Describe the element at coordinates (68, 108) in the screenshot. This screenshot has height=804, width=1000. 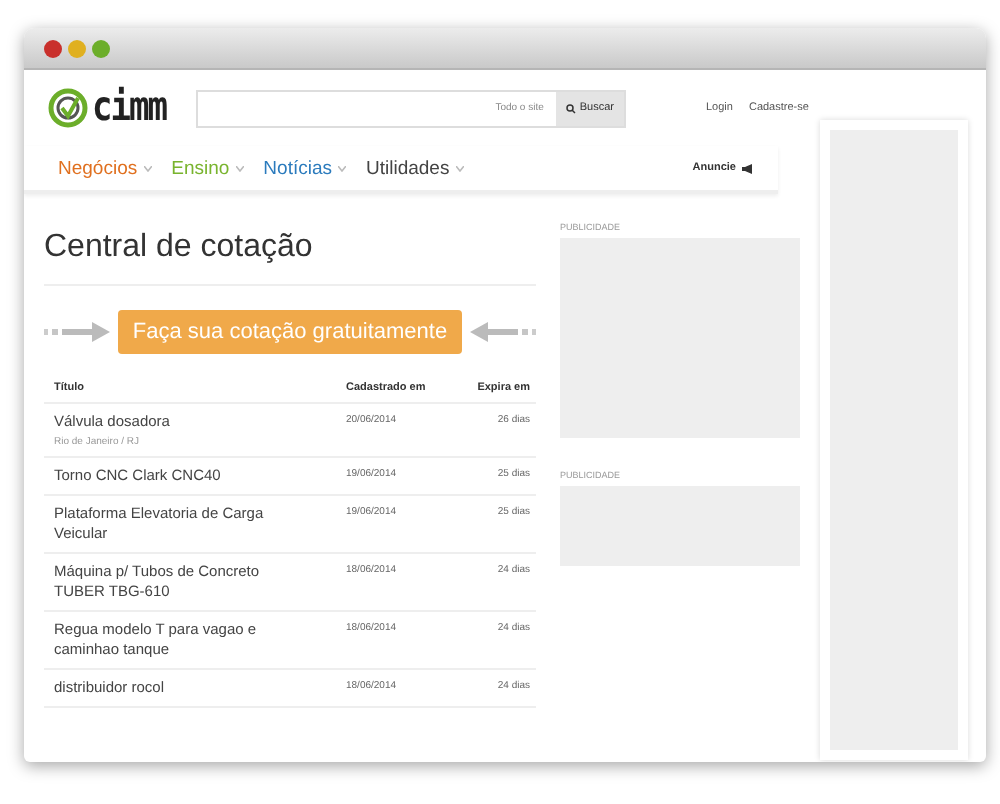
I see `logo-icon` at that location.